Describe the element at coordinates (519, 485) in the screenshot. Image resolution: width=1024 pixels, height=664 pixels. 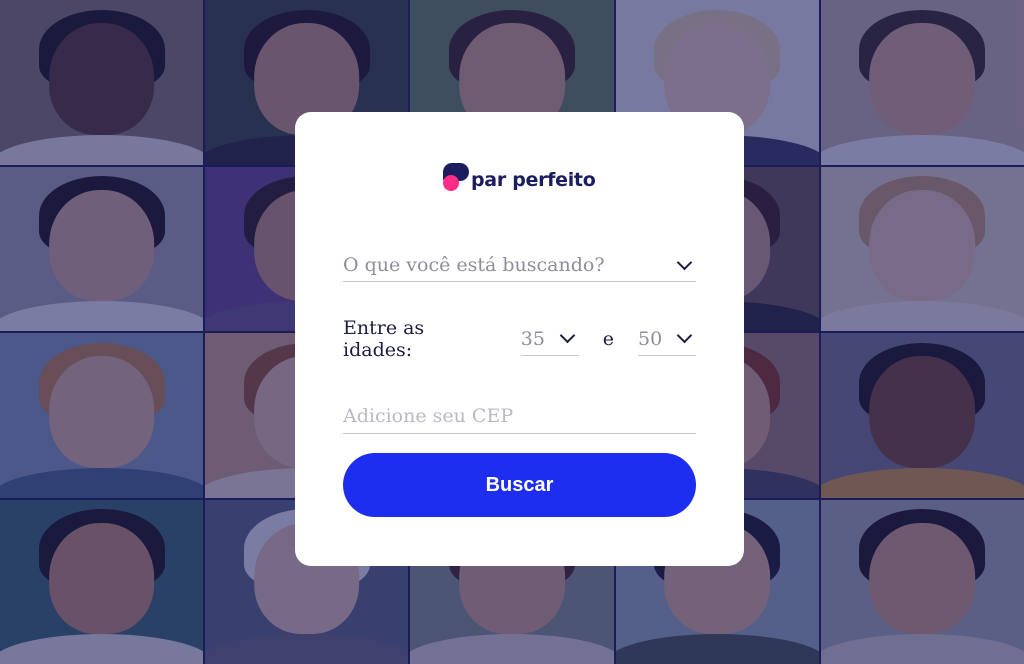
I see `search-button: Buscar` at that location.